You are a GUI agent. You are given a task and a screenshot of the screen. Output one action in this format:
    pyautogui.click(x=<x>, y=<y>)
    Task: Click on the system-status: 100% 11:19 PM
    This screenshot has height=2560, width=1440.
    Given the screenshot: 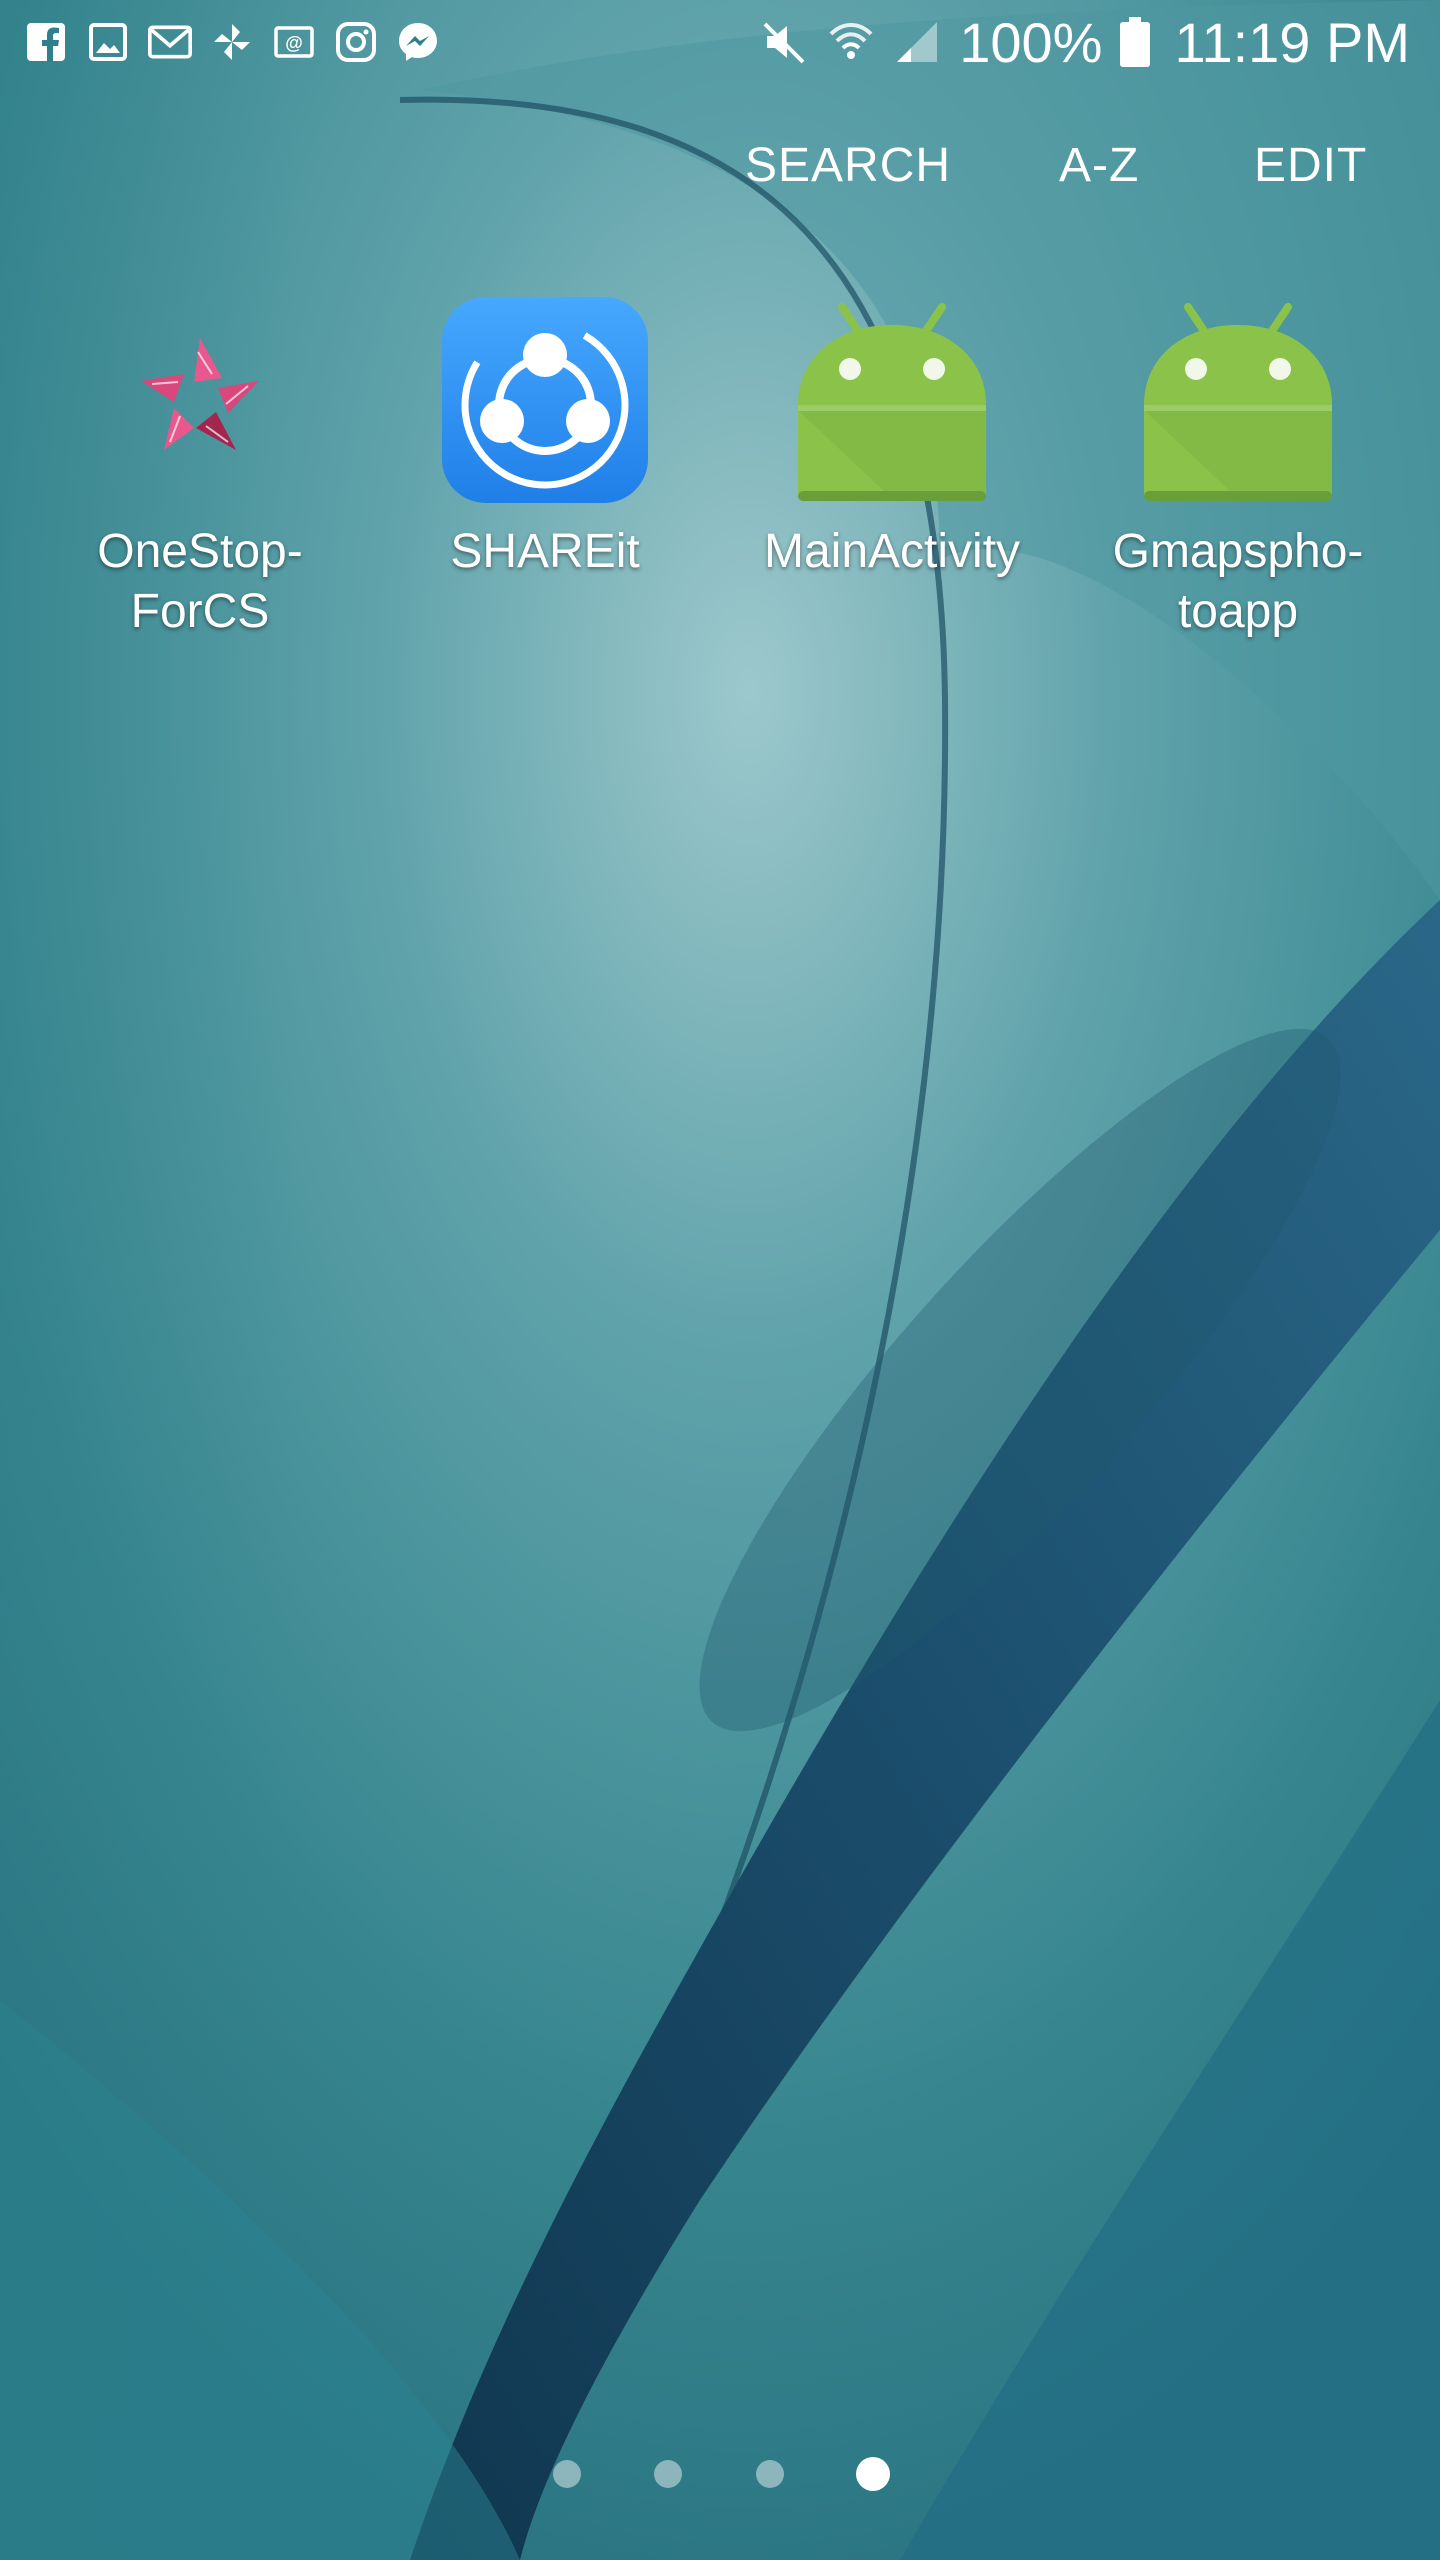 What is the action you would take?
    pyautogui.click(x=1085, y=42)
    